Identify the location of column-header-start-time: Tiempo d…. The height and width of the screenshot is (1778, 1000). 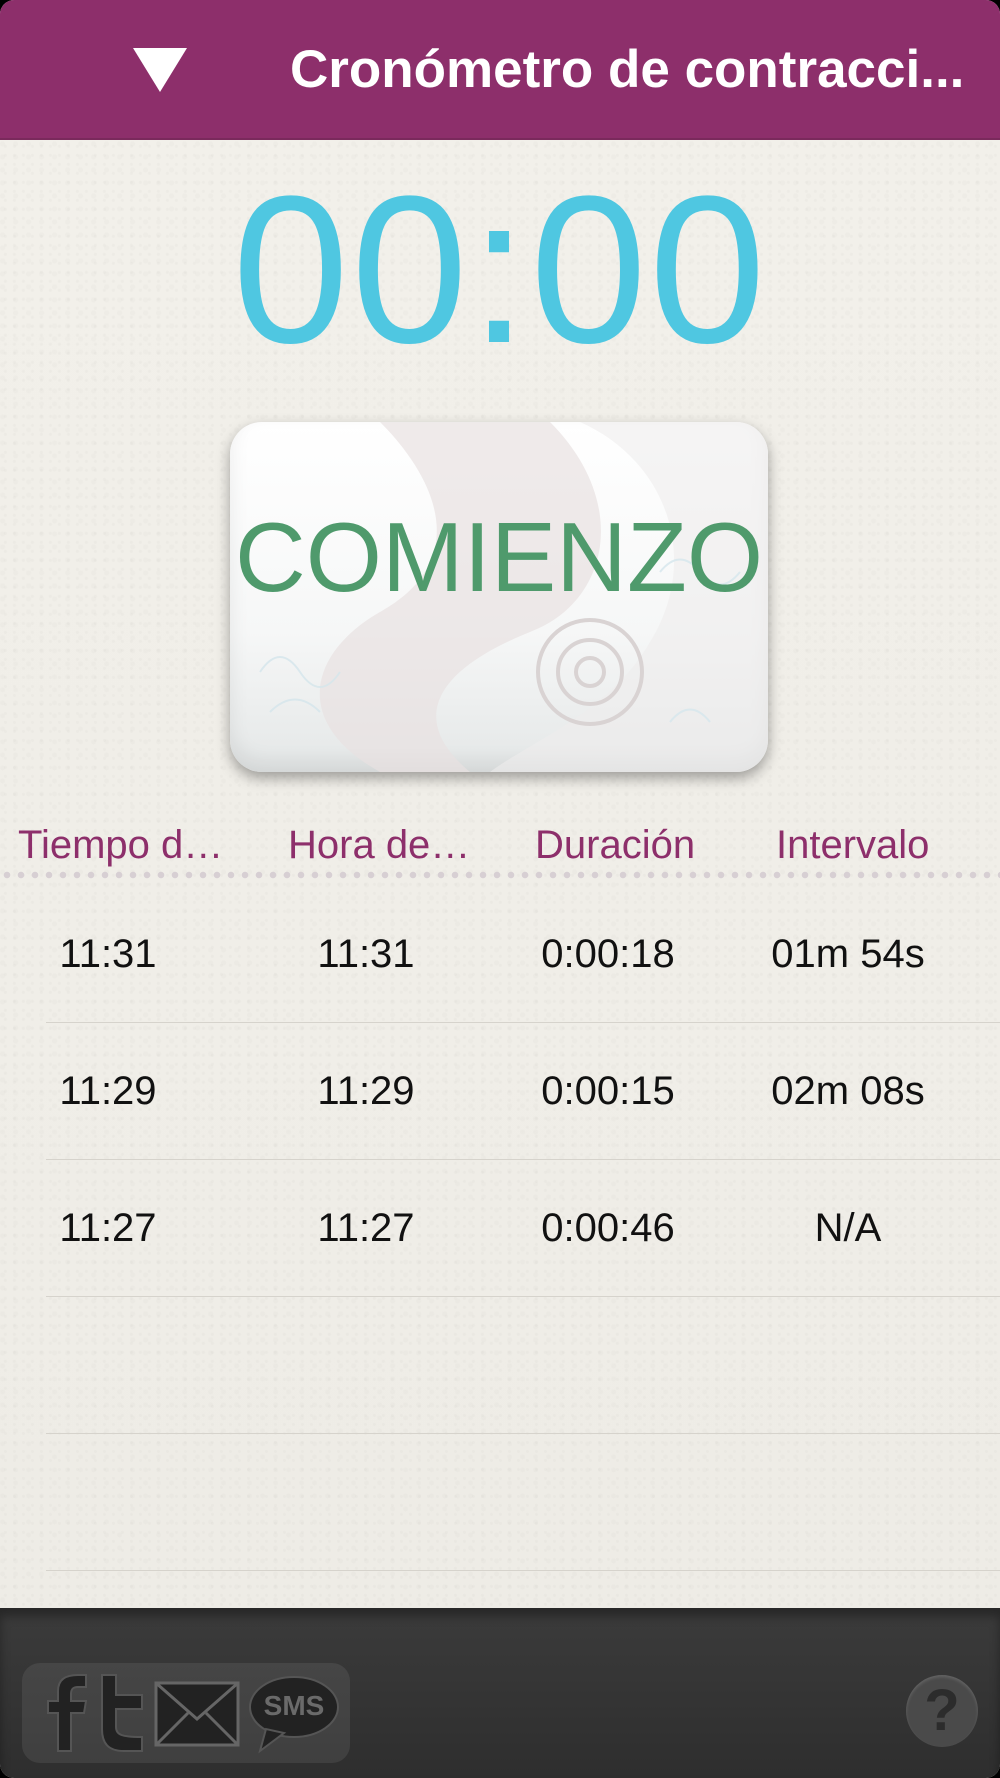
(121, 845).